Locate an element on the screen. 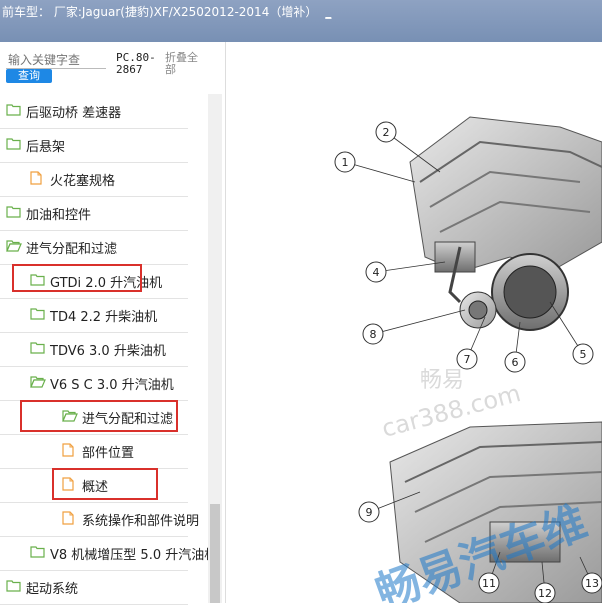  tree-item: V6 S C 3.0 升汽油机 is located at coordinates (94, 383).